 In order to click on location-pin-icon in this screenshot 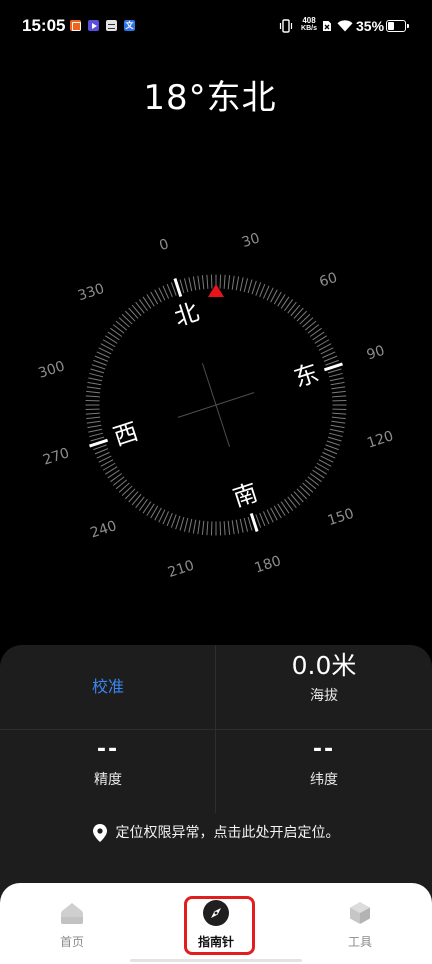, I will do `click(99, 833)`.